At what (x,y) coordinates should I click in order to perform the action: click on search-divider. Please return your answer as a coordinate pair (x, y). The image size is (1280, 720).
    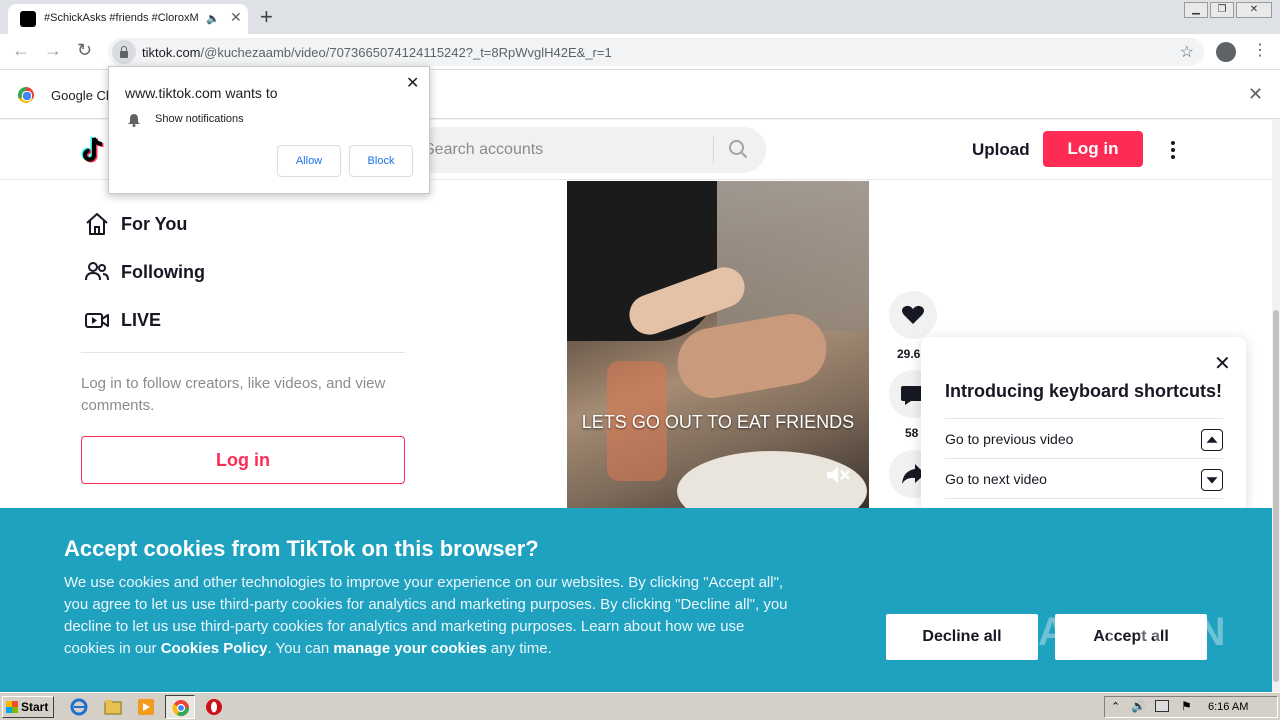
    Looking at the image, I should click on (713, 150).